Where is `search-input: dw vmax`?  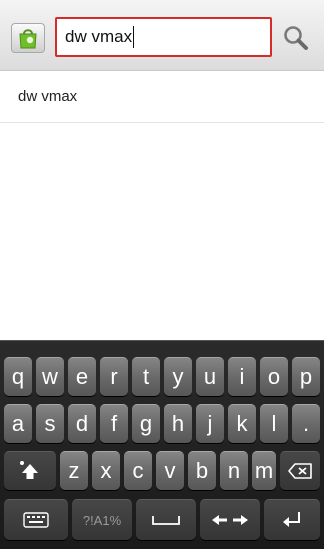
search-input: dw vmax is located at coordinates (163, 37).